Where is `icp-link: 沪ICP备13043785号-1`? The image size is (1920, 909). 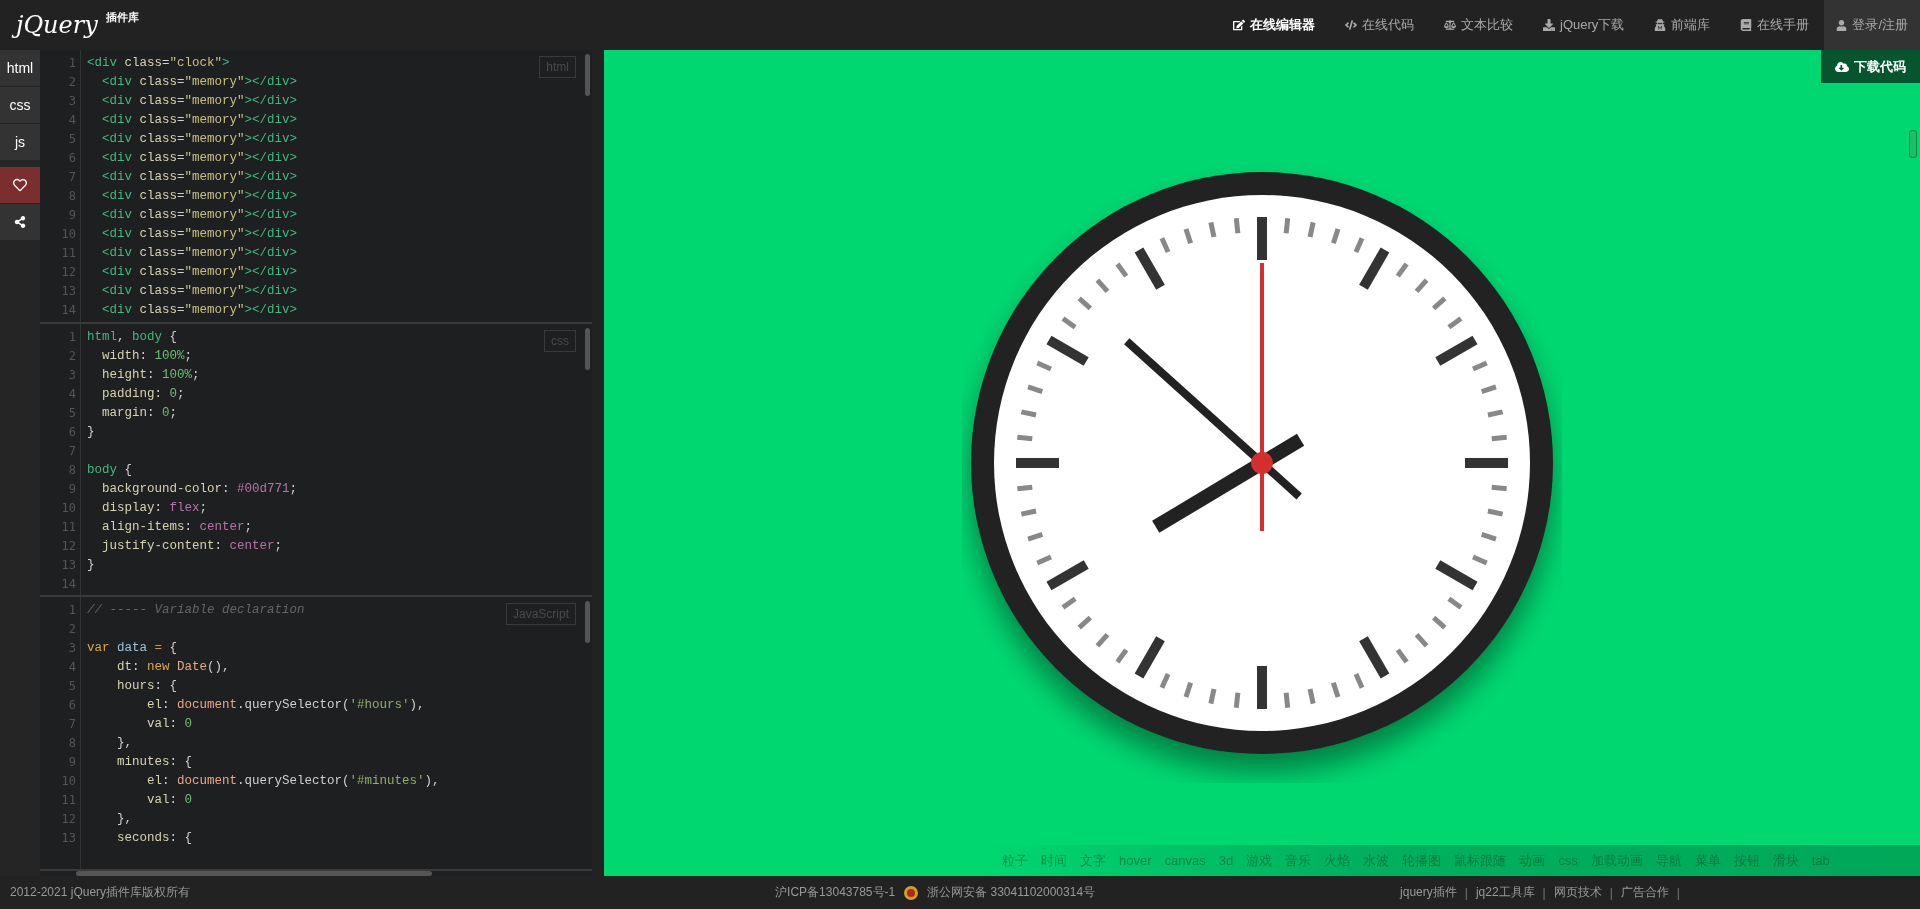 icp-link: 沪ICP备13043785号-1 is located at coordinates (835, 892).